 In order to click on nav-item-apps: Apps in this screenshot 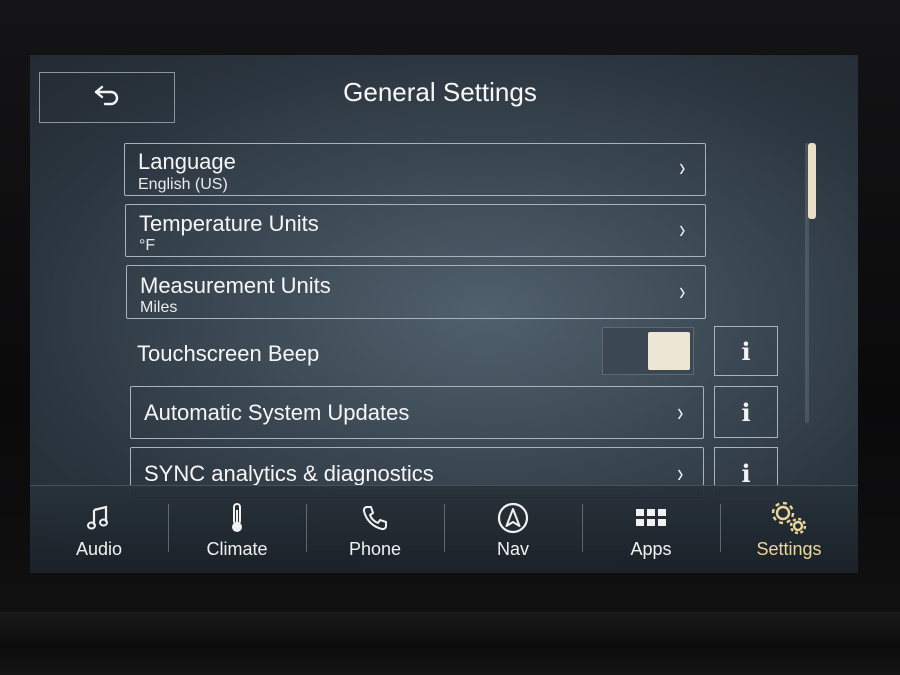, I will do `click(651, 529)`.